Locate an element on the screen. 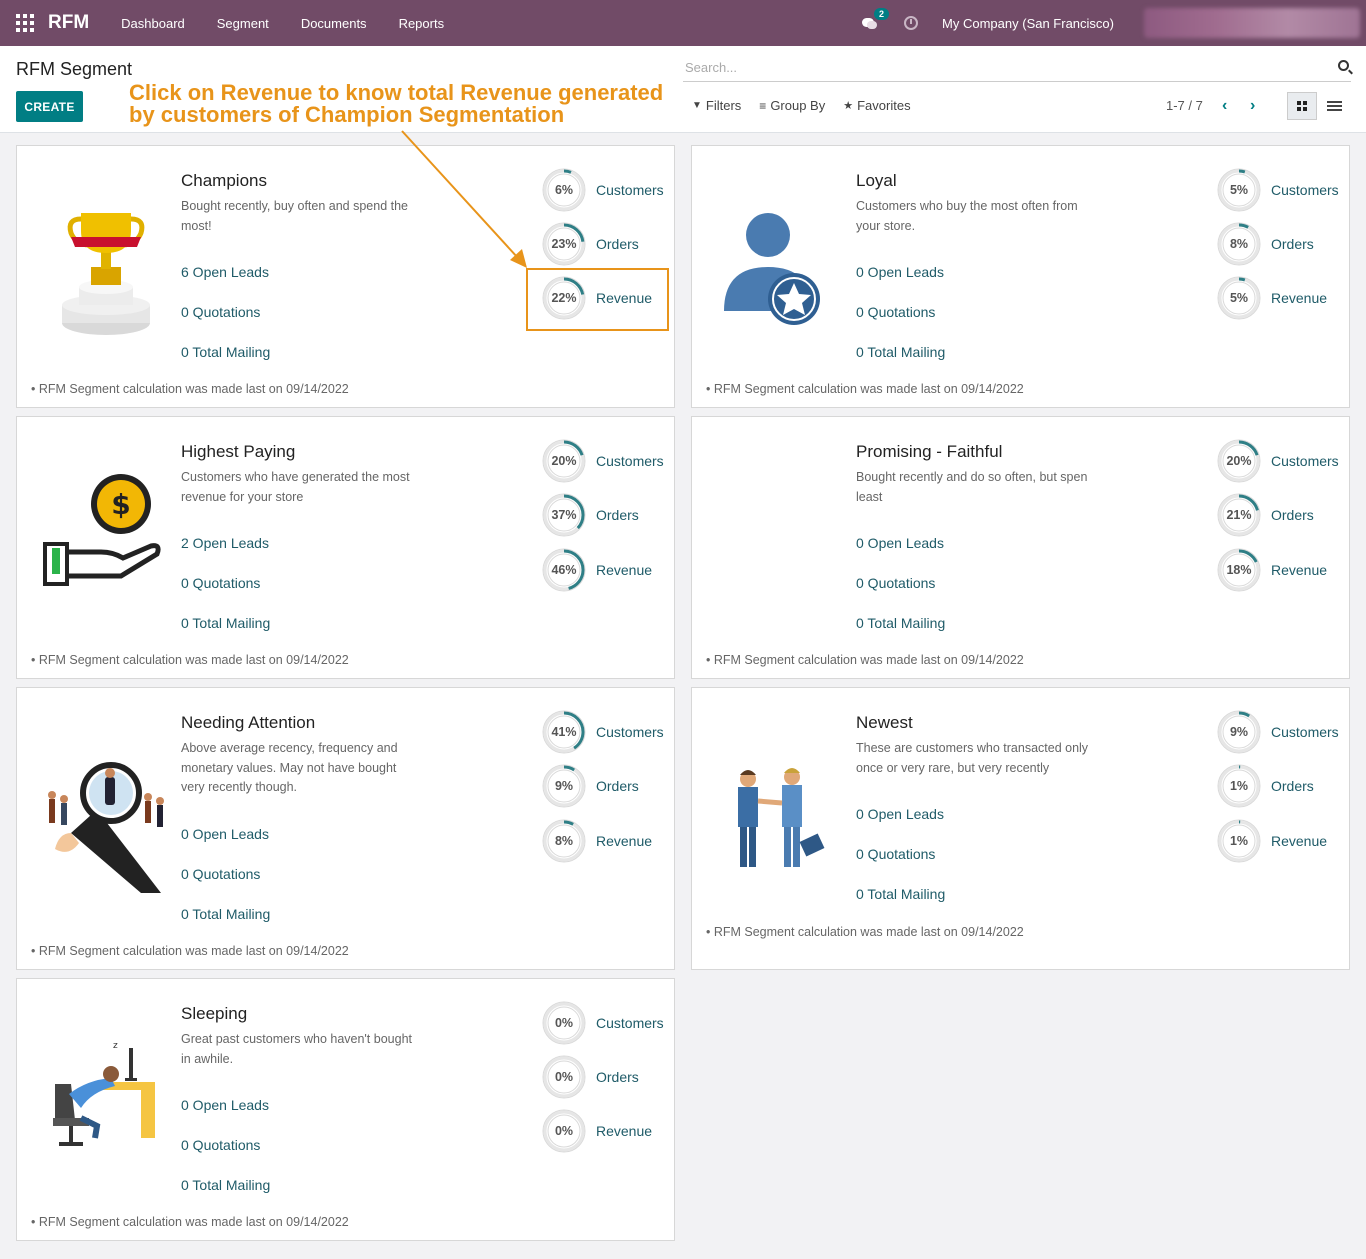 This screenshot has height=1259, width=1366. list-view-icon is located at coordinates (1334, 106).